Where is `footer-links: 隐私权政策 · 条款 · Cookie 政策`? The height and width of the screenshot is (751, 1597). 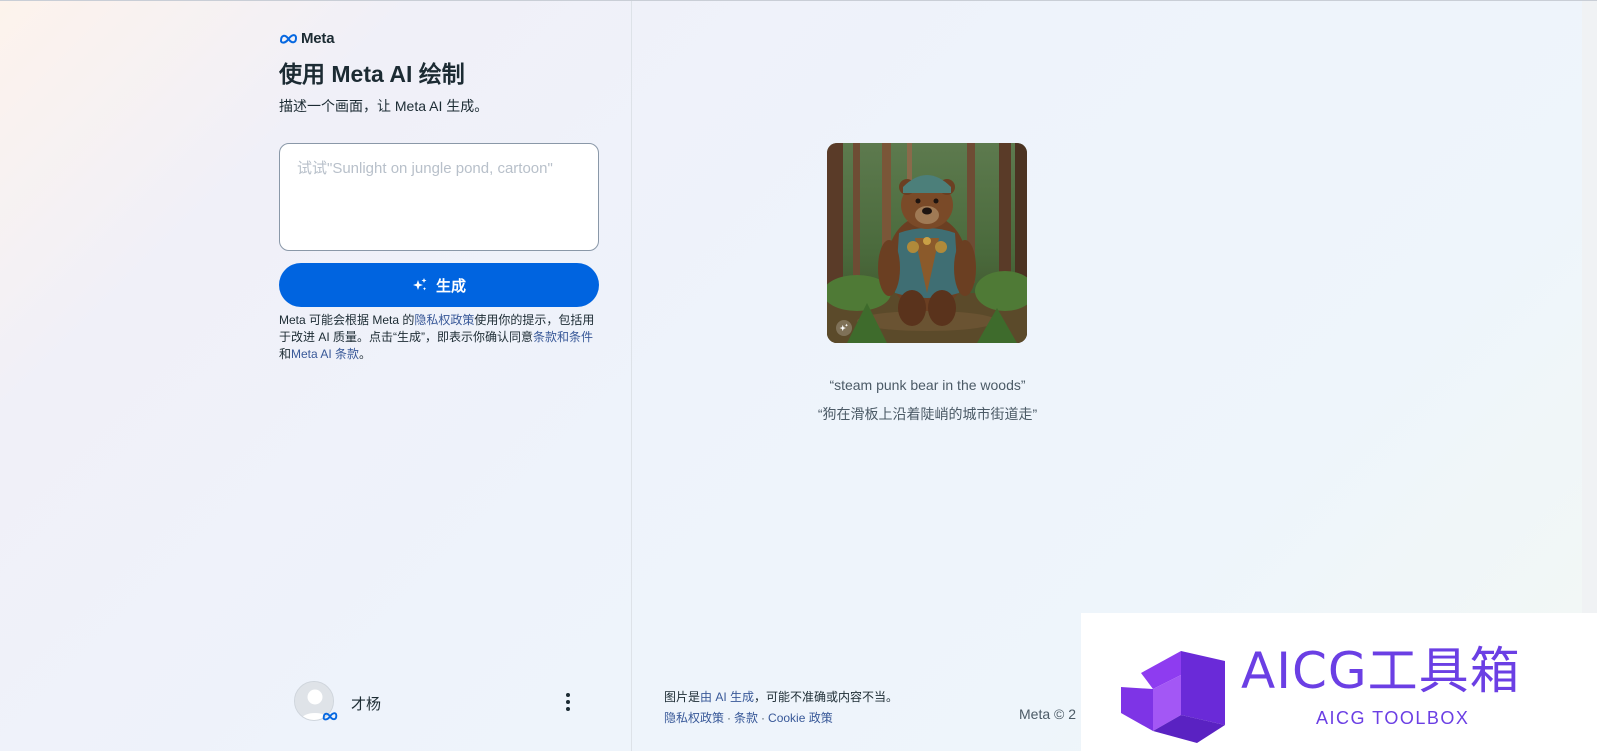 footer-links: 隐私权政策 · 条款 · Cookie 政策 is located at coordinates (748, 717).